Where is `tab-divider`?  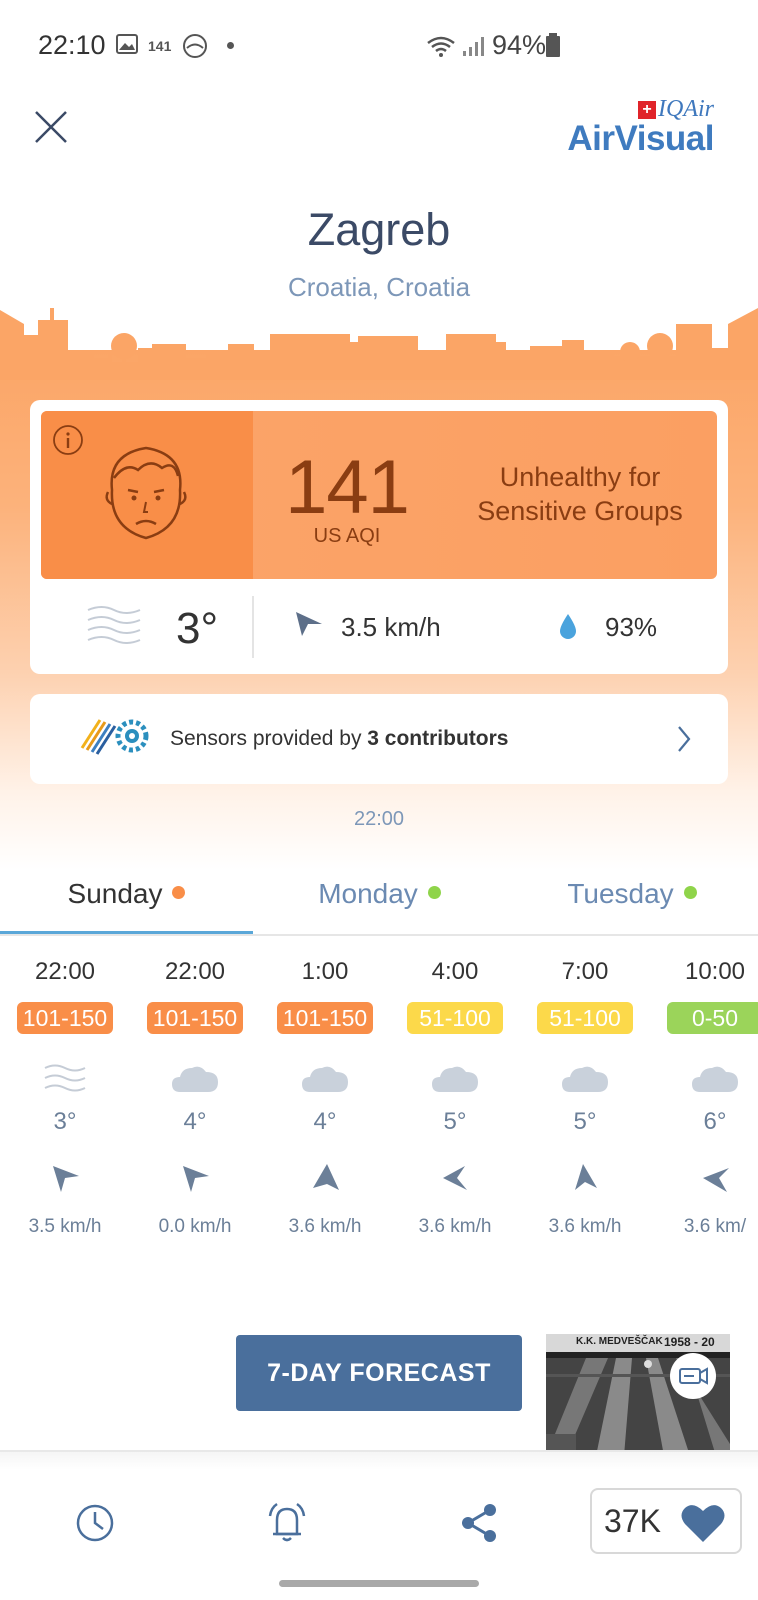 tab-divider is located at coordinates (379, 935).